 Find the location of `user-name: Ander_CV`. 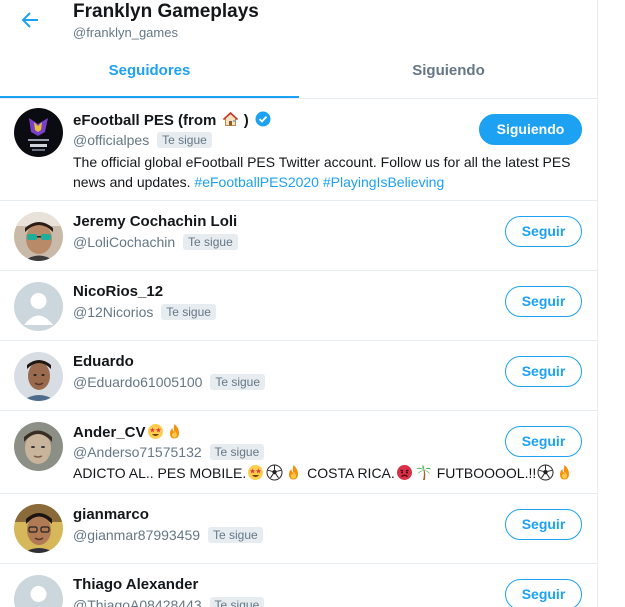

user-name: Ander_CV is located at coordinates (128, 432).